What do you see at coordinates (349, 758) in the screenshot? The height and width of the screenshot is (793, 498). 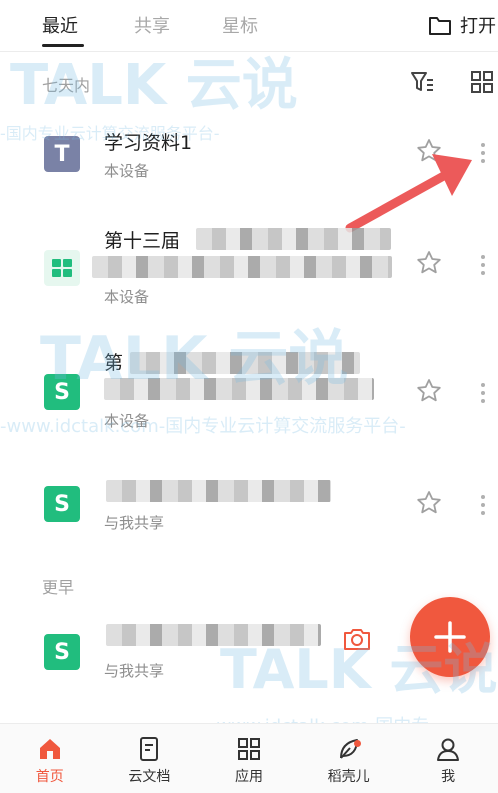 I see `nav-docer: 稻壳儿` at bounding box center [349, 758].